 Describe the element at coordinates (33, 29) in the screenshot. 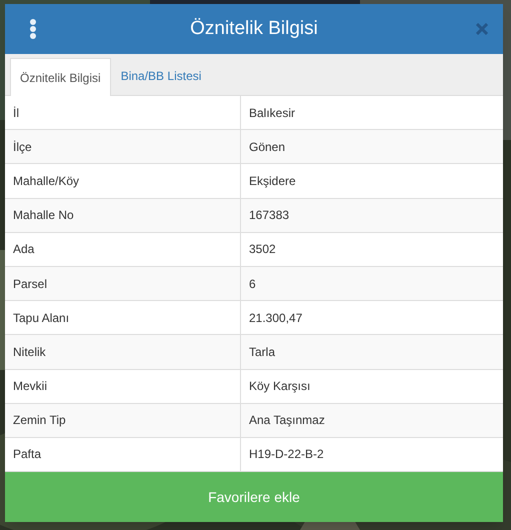

I see `menu-icon` at that location.